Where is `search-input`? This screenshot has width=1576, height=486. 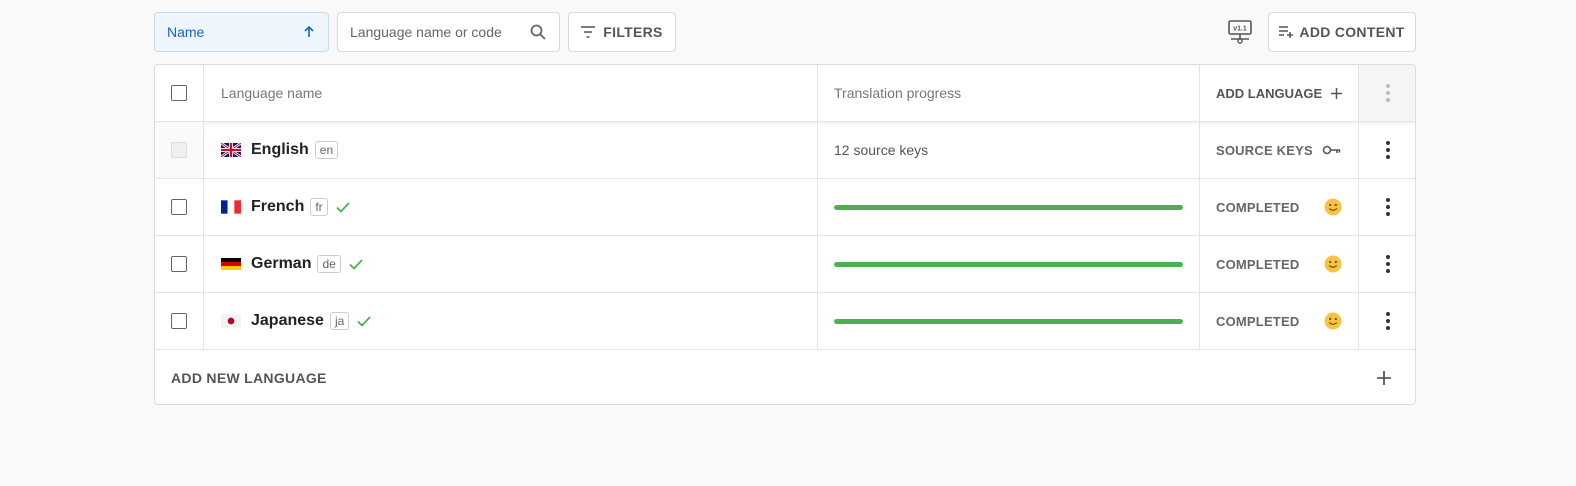
search-input is located at coordinates (435, 32).